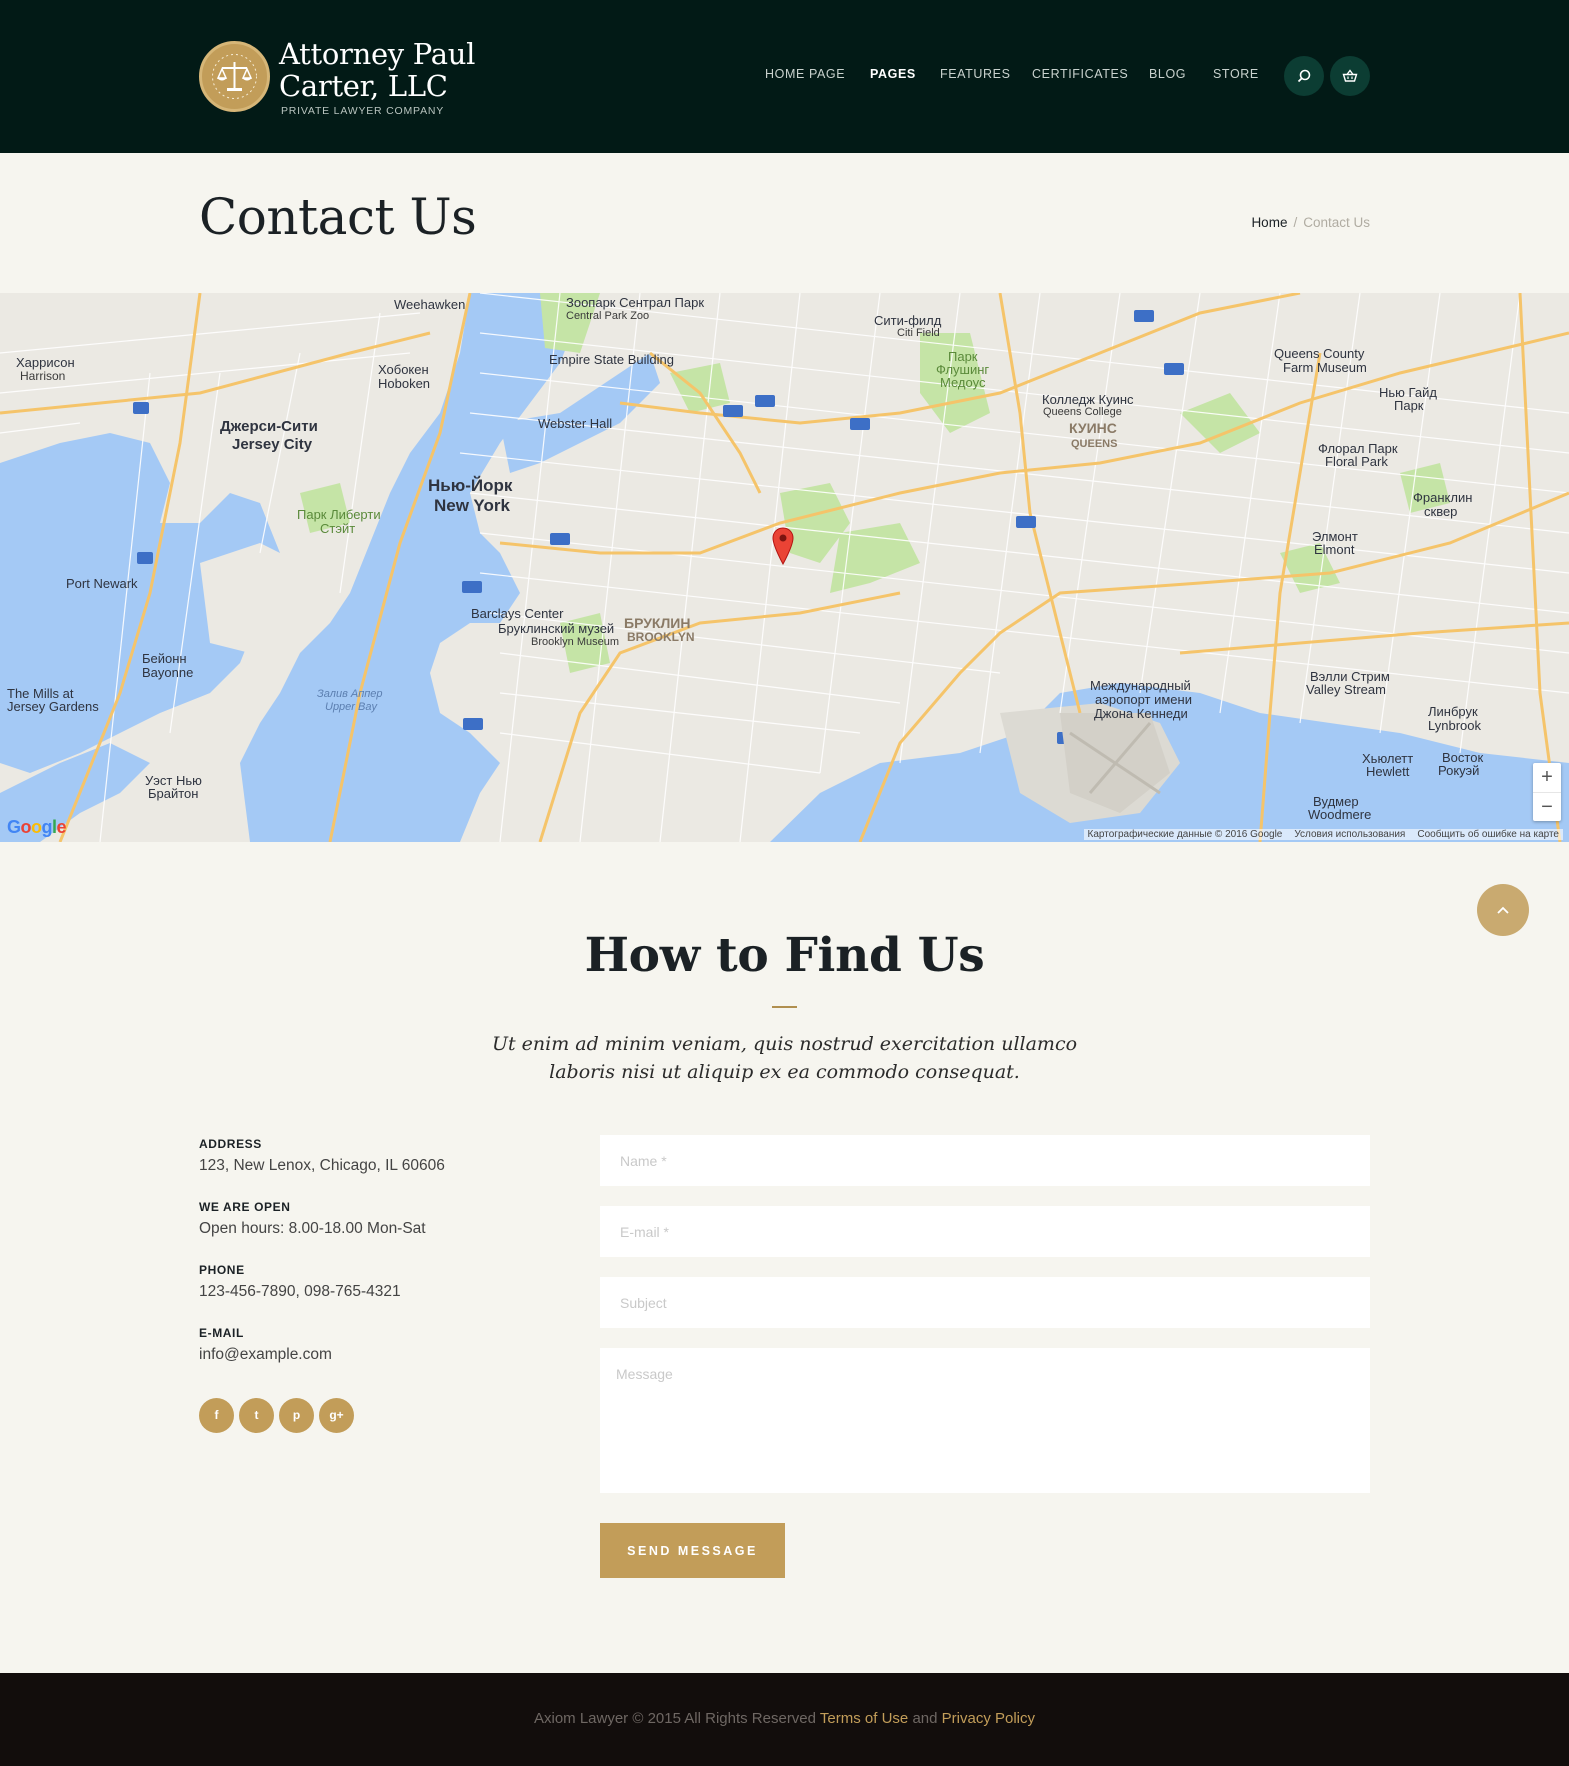 The height and width of the screenshot is (1766, 1569). Describe the element at coordinates (363, 111) in the screenshot. I see `brand-subtitle: PRIVATE LAWYER COMPANY` at that location.